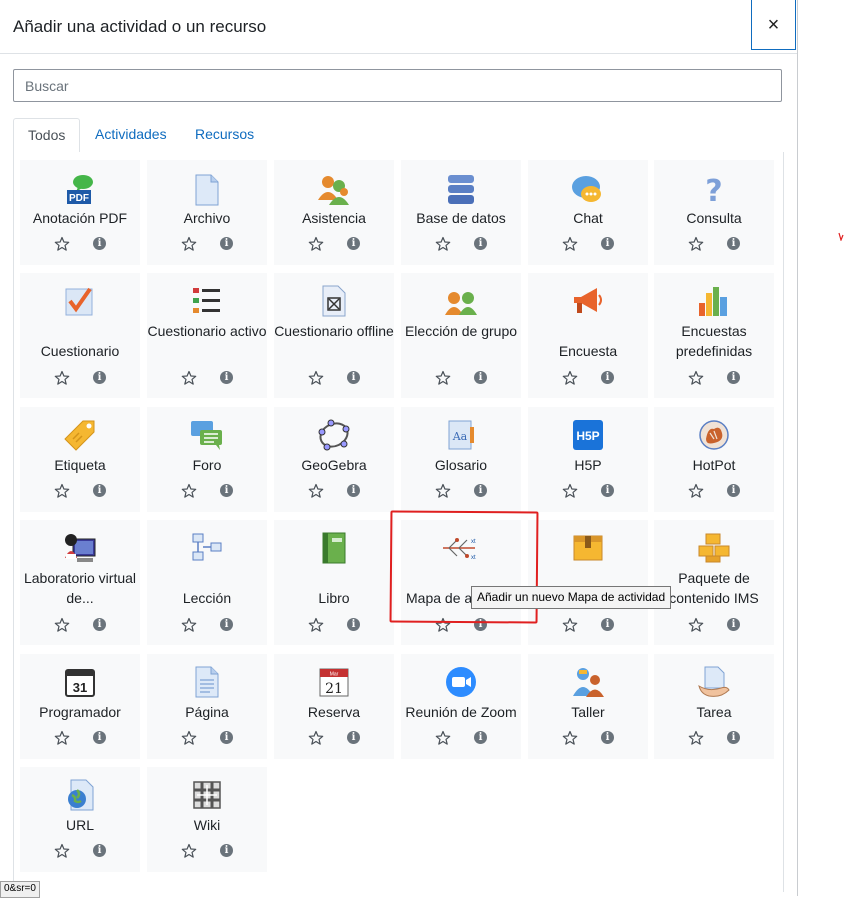 This screenshot has height=898, width=844. I want to click on module-tile: Reunión de Zoom i, so click(461, 706).